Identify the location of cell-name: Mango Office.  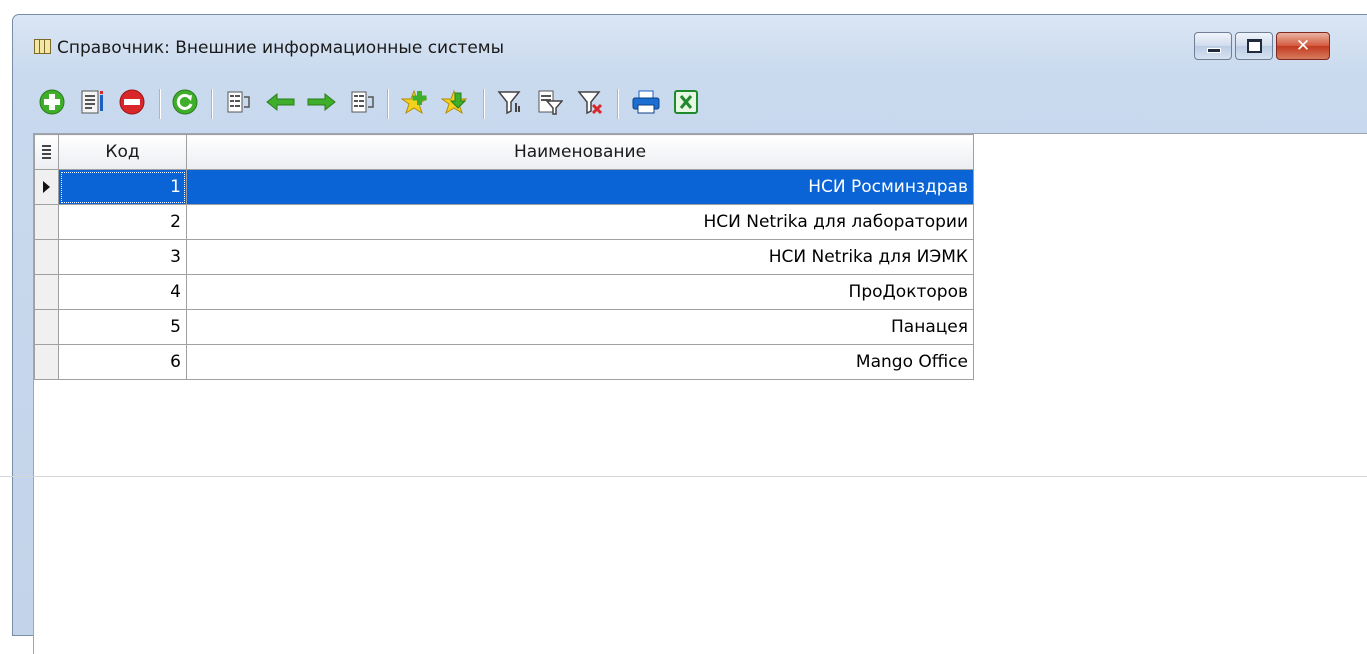
(580, 362).